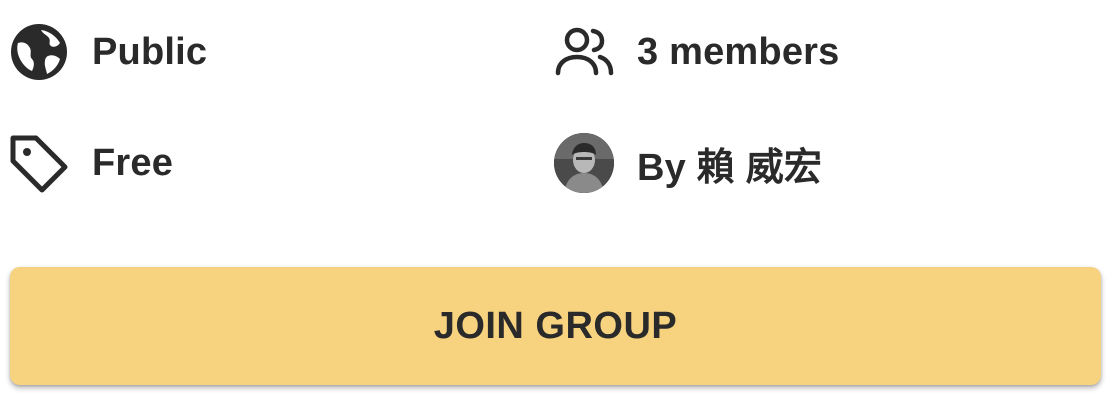  What do you see at coordinates (584, 163) in the screenshot?
I see `avatar` at bounding box center [584, 163].